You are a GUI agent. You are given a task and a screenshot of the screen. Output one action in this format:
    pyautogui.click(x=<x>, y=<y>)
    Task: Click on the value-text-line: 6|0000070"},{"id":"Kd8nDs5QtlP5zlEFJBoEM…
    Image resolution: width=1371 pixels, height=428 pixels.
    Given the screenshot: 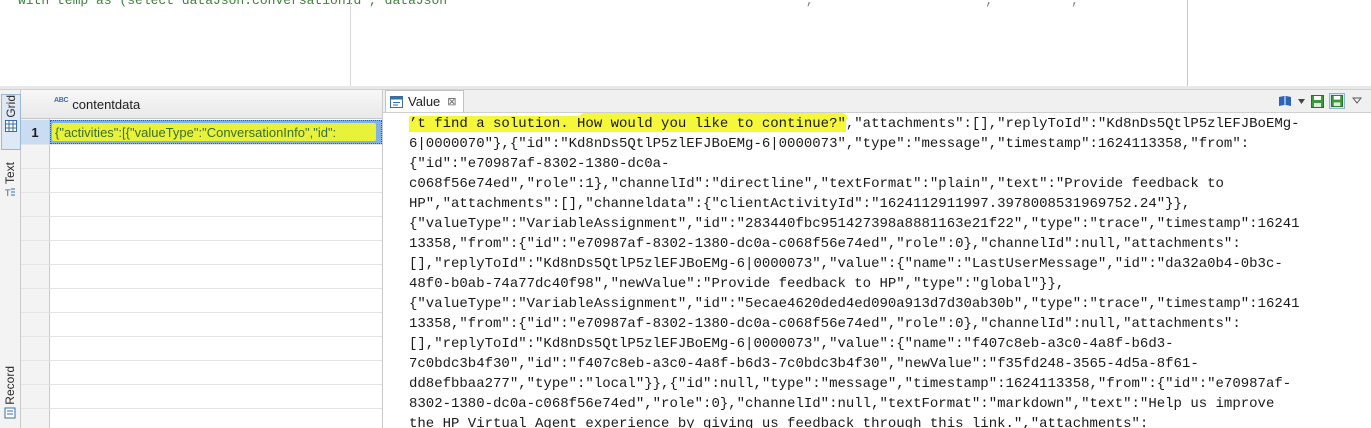 What is the action you would take?
    pyautogui.click(x=889, y=144)
    